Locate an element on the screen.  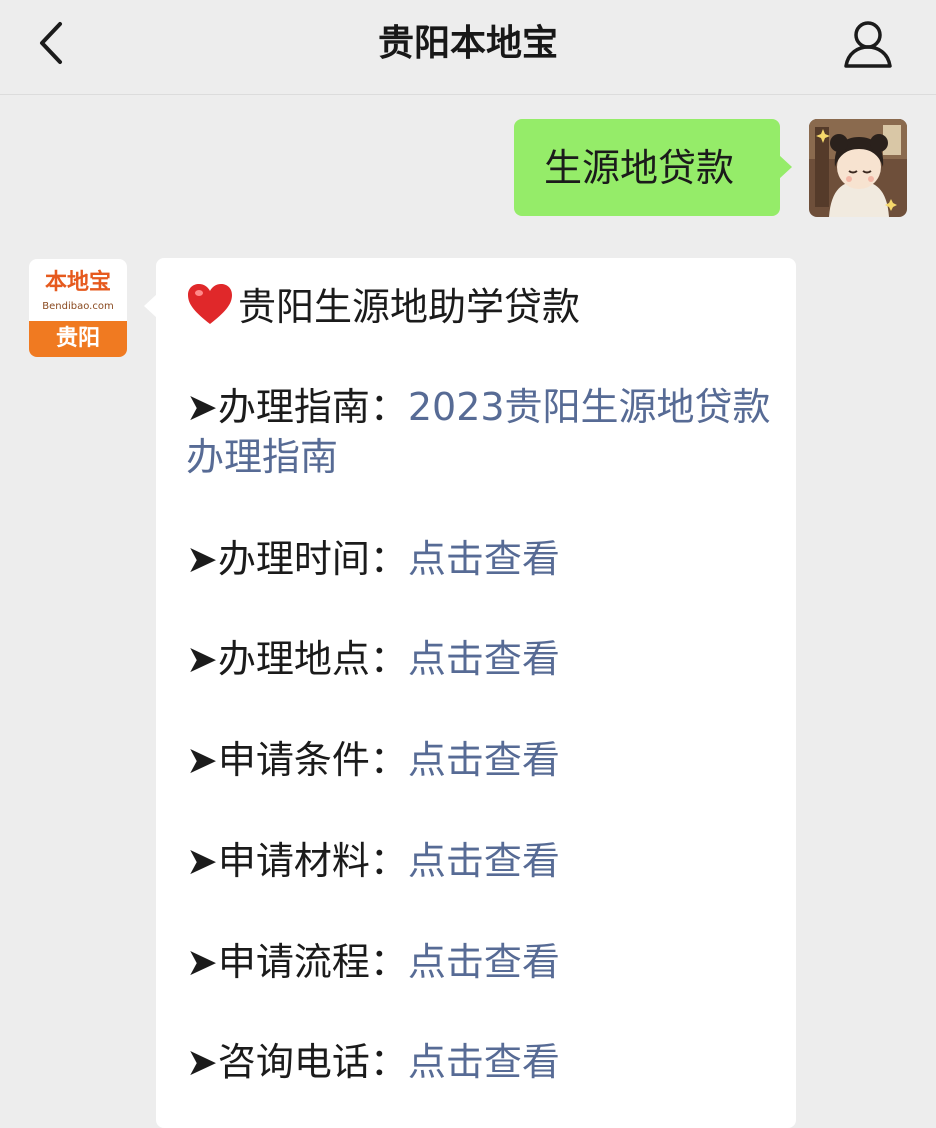
list-item: ➤申请材料：点击查看 is located at coordinates (481, 861).